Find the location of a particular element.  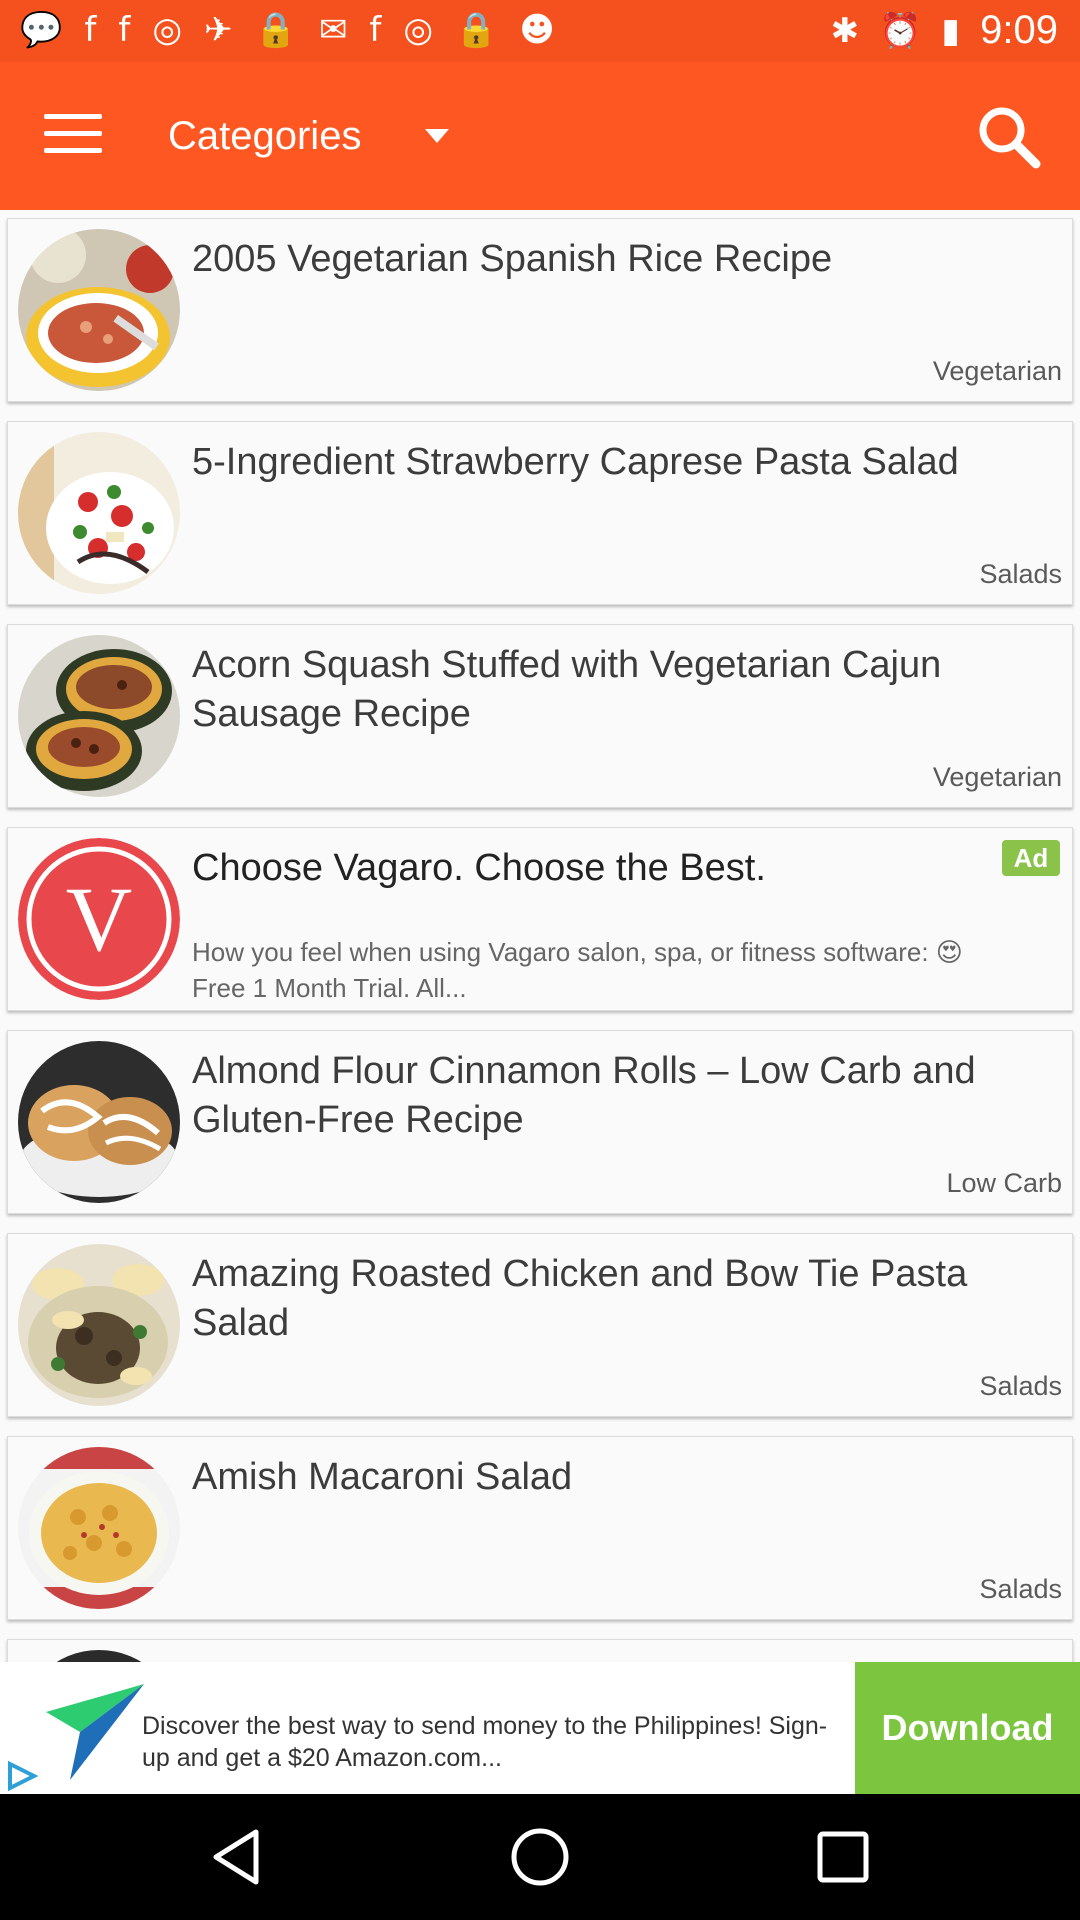

search-icon is located at coordinates (1009, 137).